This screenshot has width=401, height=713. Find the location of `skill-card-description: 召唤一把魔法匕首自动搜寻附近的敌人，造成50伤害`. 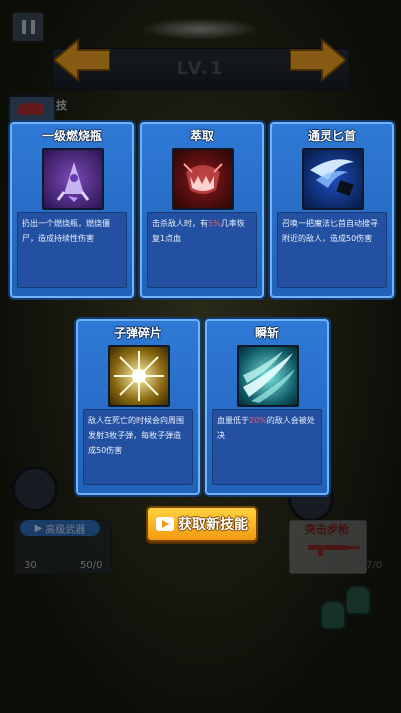

skill-card-description: 召唤一把魔法匕首自动搜寻附近的敌人，造成50伤害 is located at coordinates (332, 250).